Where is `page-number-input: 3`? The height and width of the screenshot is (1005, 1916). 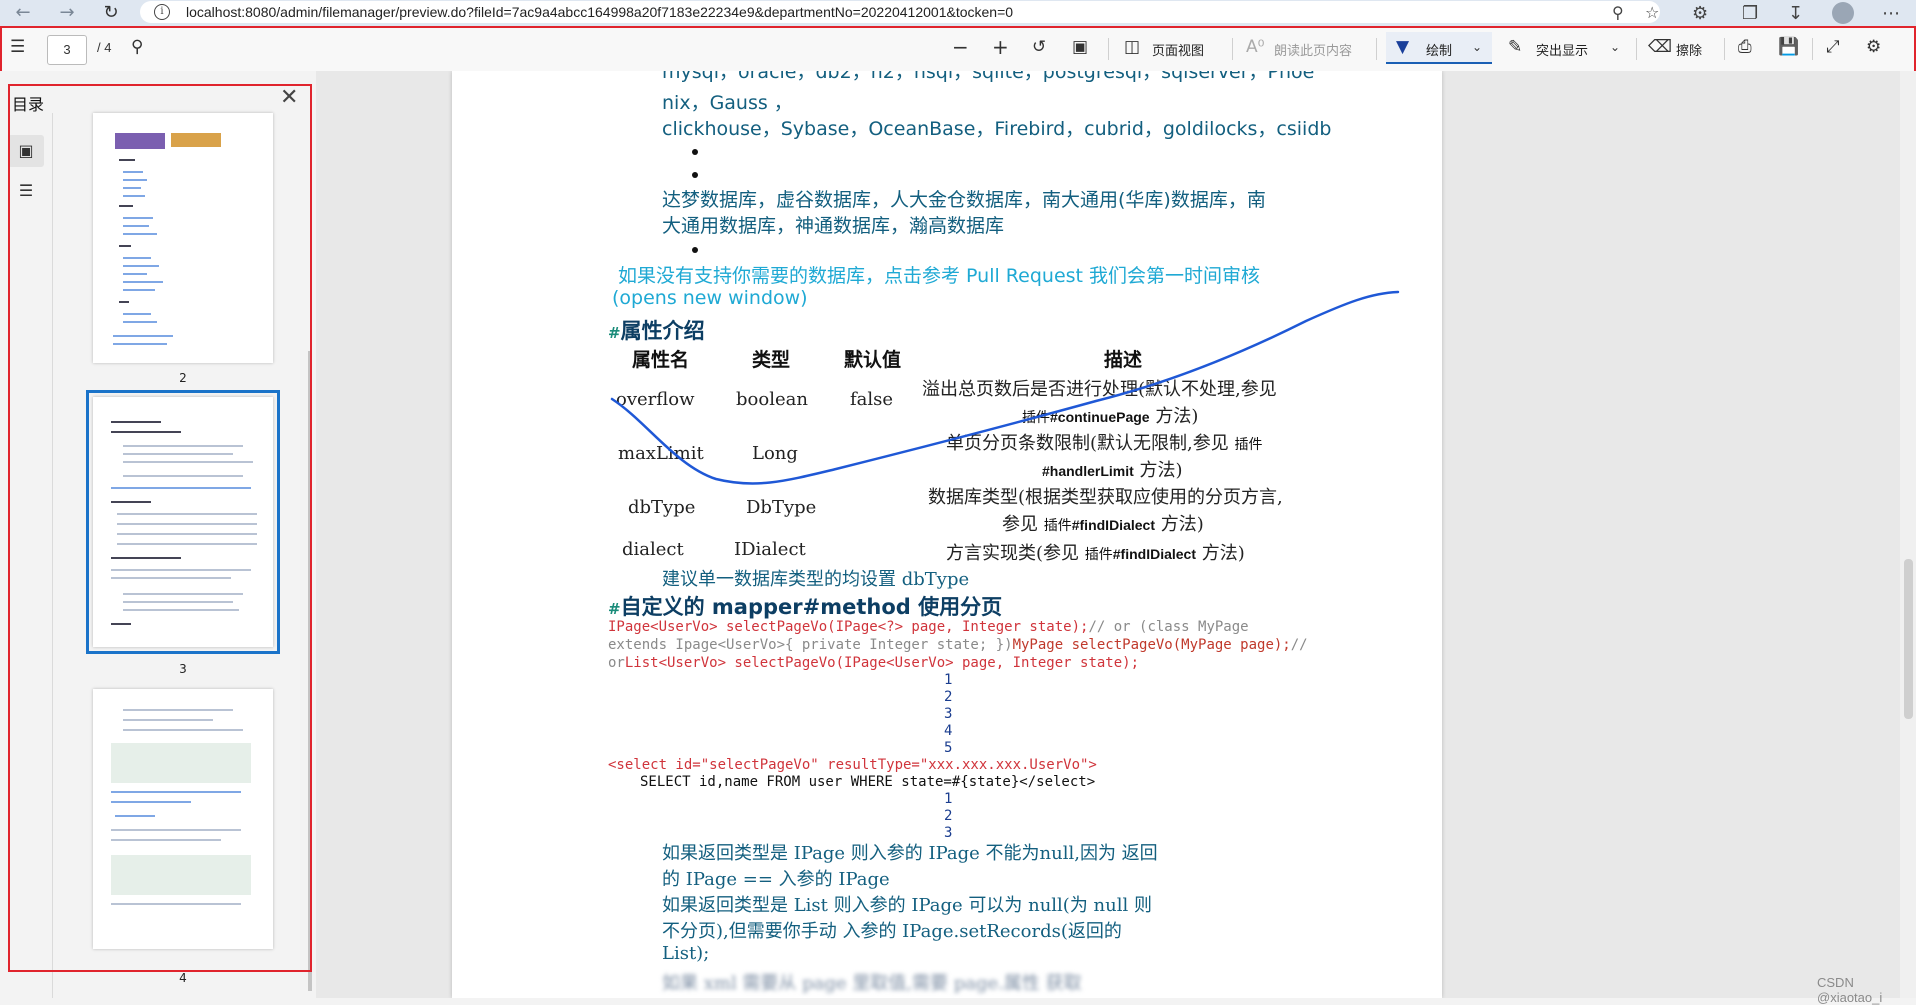 page-number-input: 3 is located at coordinates (67, 50).